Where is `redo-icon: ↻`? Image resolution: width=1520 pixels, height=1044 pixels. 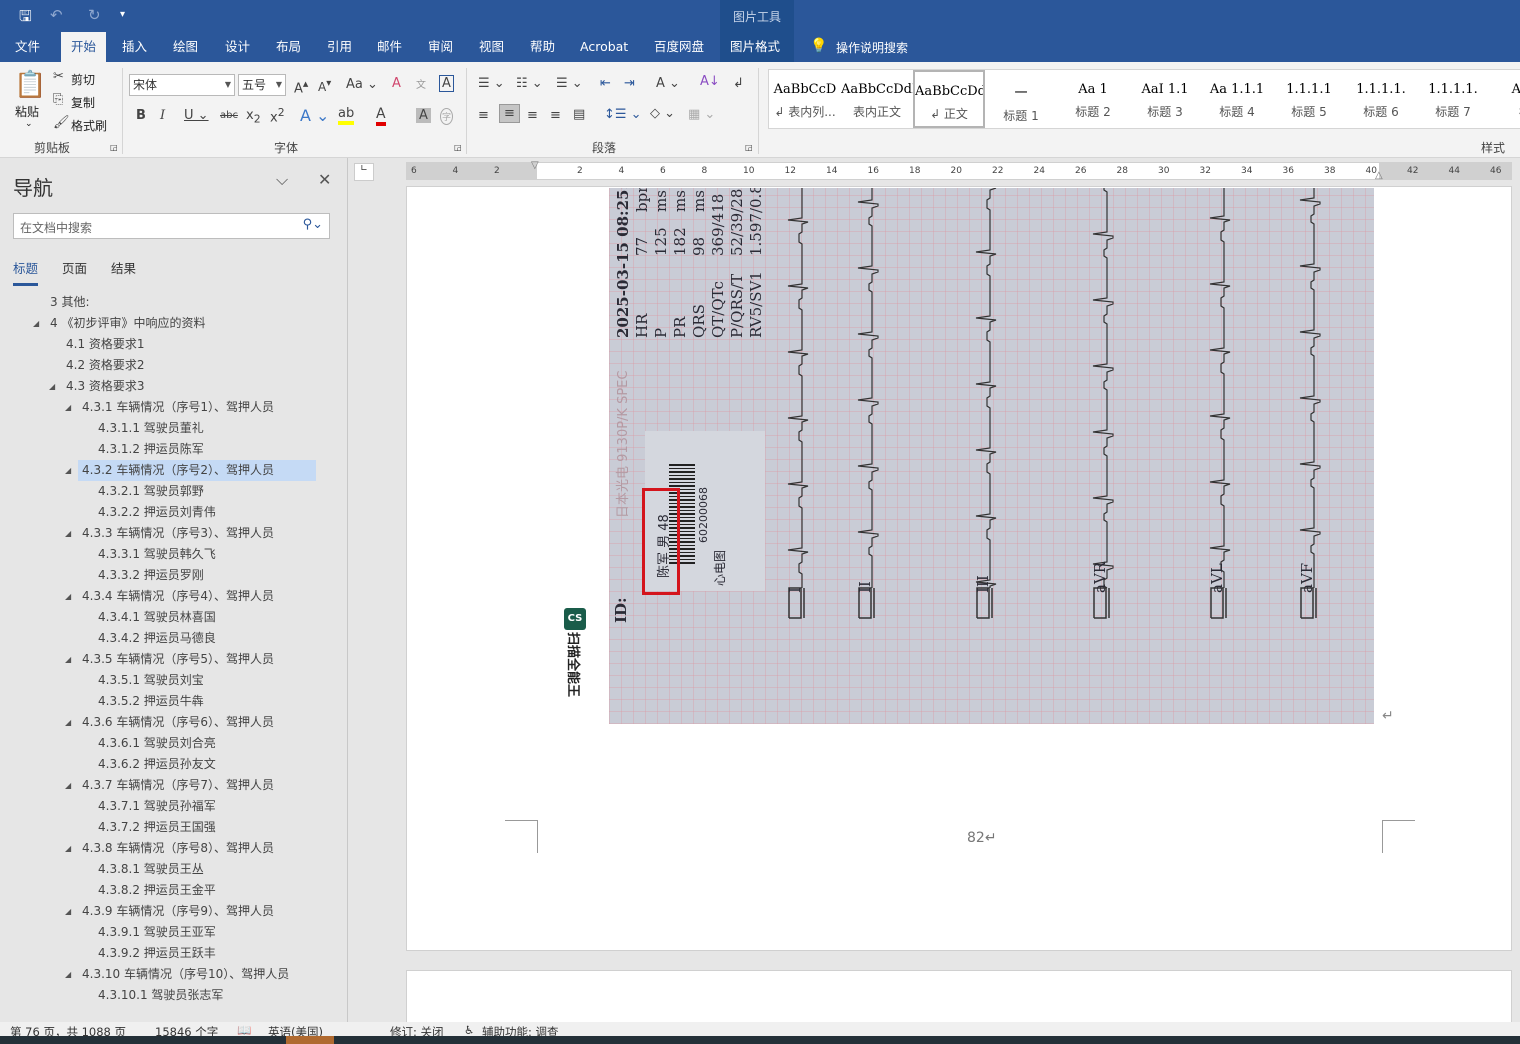
redo-icon: ↻ is located at coordinates (94, 15).